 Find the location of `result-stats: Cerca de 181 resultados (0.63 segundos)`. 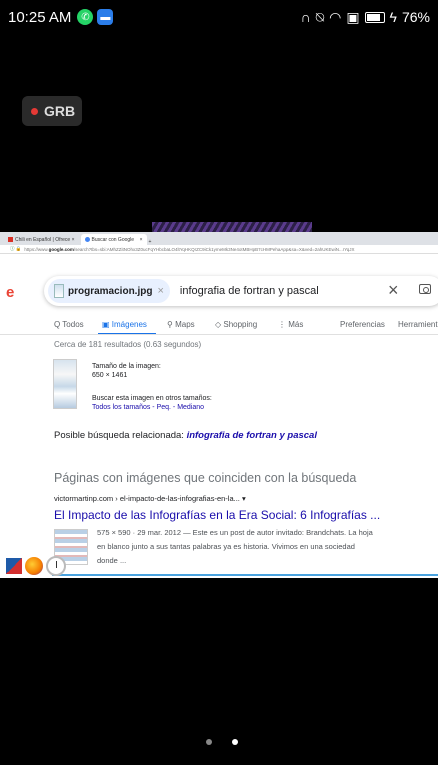

result-stats: Cerca de 181 resultados (0.63 segundos) is located at coordinates (128, 344).